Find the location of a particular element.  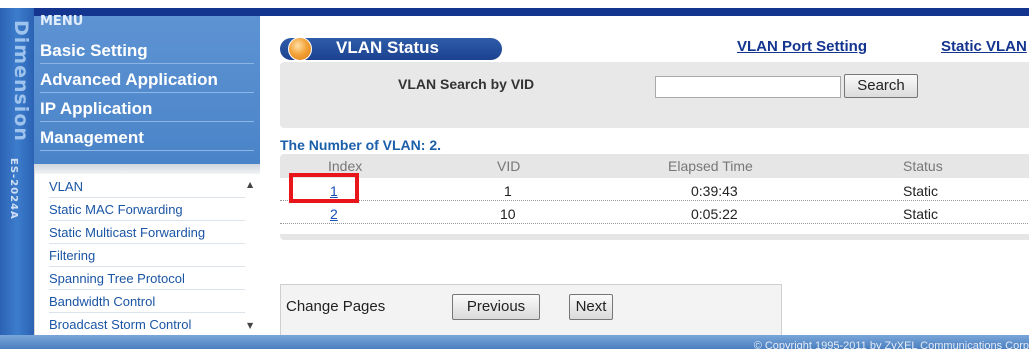

vlan-count-text: The Number of VLAN: 2. is located at coordinates (361, 145).